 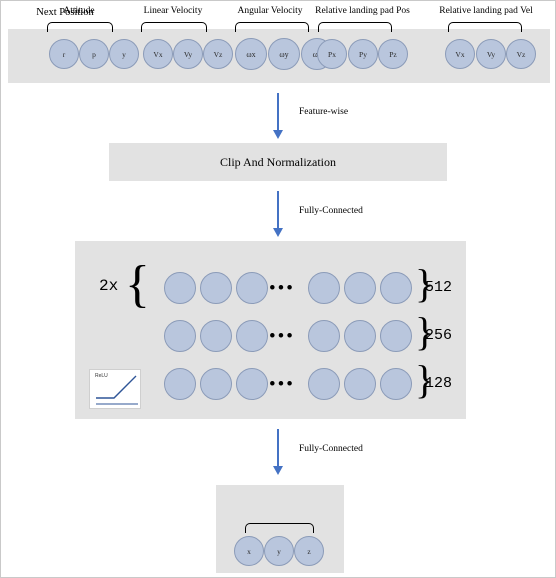 I want to click on multiplier-label: 2x, so click(x=109, y=286).